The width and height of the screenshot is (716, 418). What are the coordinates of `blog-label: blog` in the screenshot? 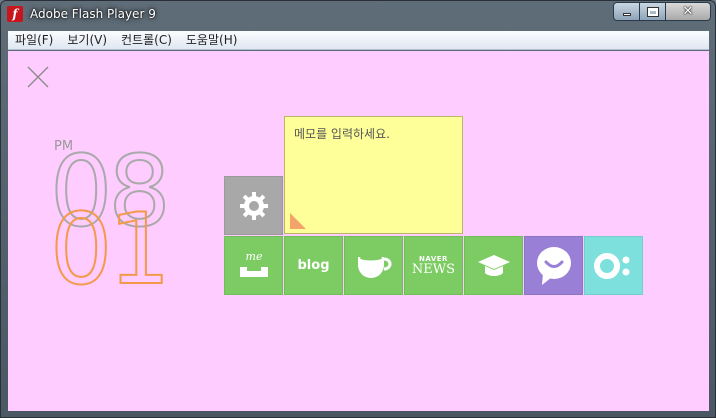 It's located at (313, 265).